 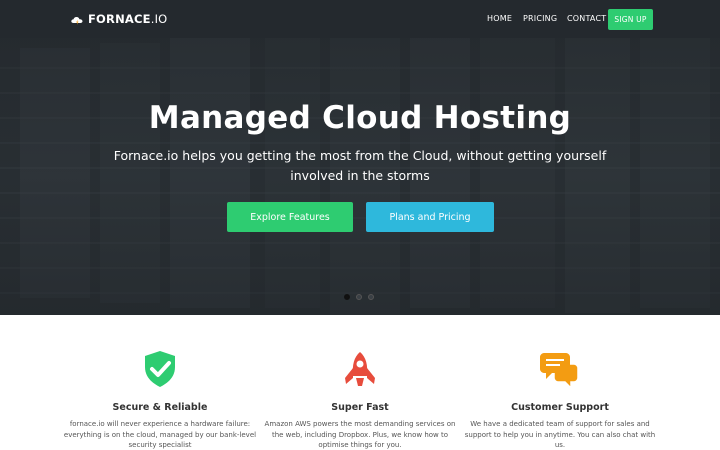 I want to click on feature-title: Super Fast, so click(x=360, y=407).